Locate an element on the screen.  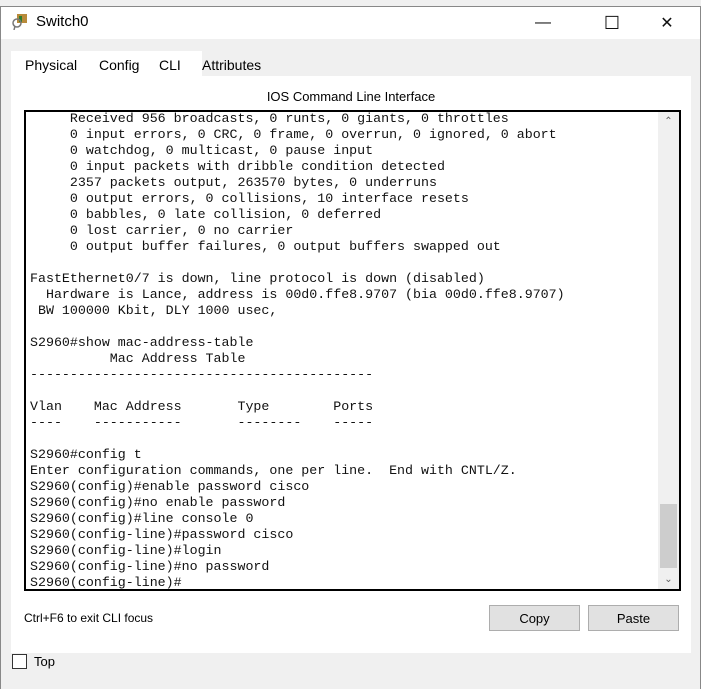
cli-heading: IOS Command Line Interface is located at coordinates (351, 96).